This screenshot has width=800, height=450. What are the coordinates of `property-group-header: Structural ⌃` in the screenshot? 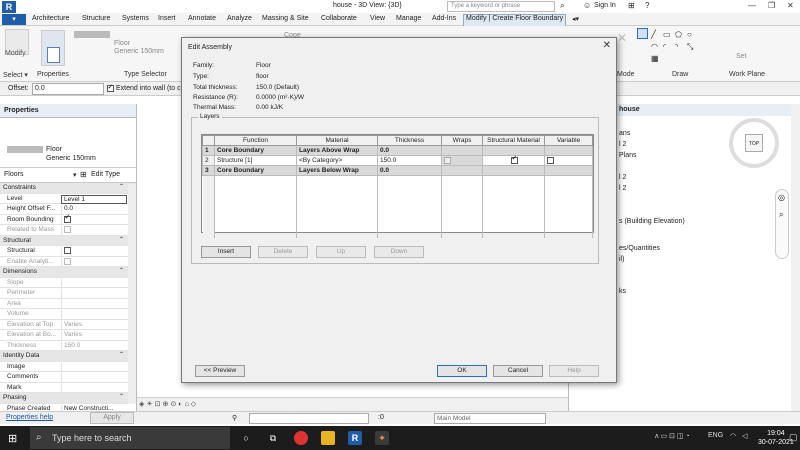 It's located at (68, 240).